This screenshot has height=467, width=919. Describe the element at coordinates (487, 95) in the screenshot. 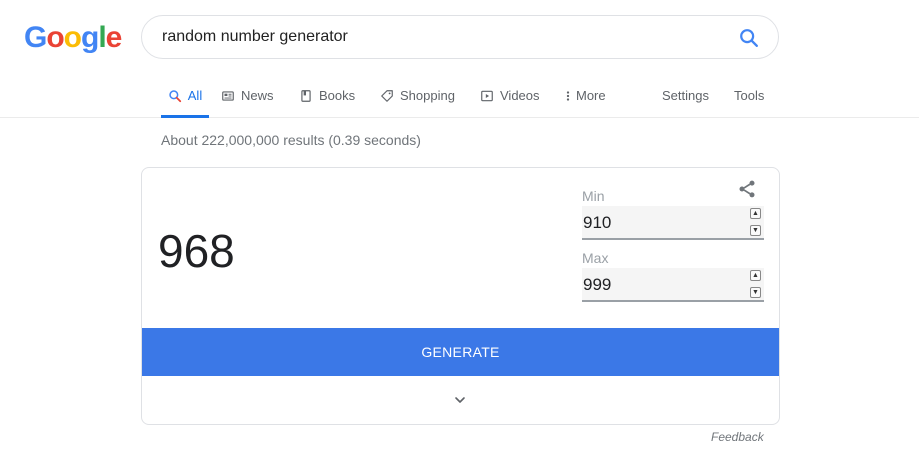

I see `play-icon` at that location.